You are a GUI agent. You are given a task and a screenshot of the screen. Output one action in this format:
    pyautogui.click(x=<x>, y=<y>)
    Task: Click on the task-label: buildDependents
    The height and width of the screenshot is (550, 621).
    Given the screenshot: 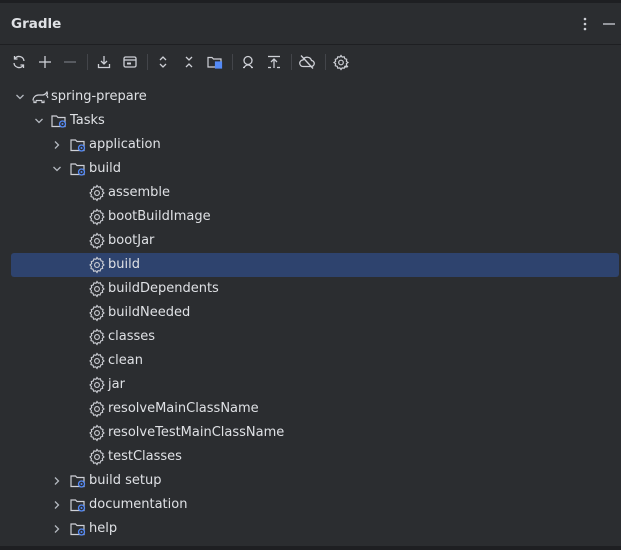 What is the action you would take?
    pyautogui.click(x=163, y=288)
    